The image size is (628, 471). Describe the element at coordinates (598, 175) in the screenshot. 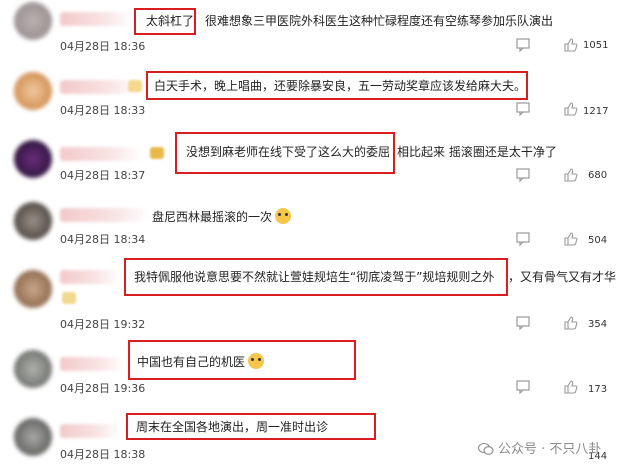

I see `like-count: 680` at that location.